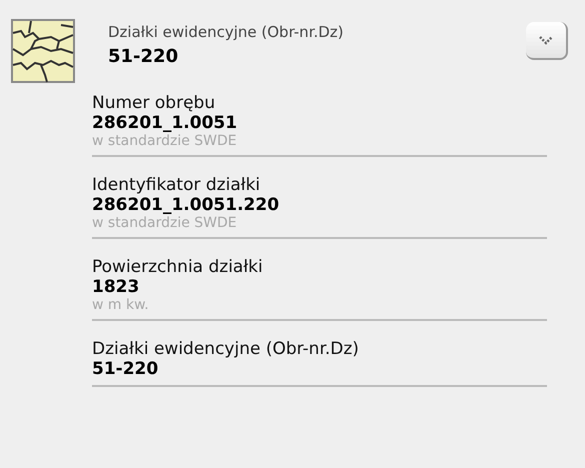 The image size is (585, 468). What do you see at coordinates (178, 267) in the screenshot?
I see `field-label: Powierzchnia działki` at bounding box center [178, 267].